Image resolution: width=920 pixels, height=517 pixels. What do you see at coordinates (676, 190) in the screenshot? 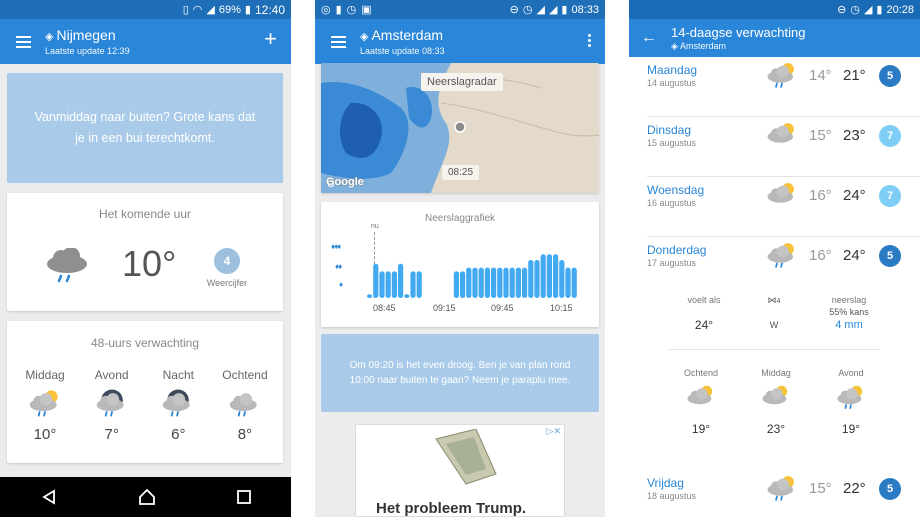
I see `day-name: Woensdag` at bounding box center [676, 190].